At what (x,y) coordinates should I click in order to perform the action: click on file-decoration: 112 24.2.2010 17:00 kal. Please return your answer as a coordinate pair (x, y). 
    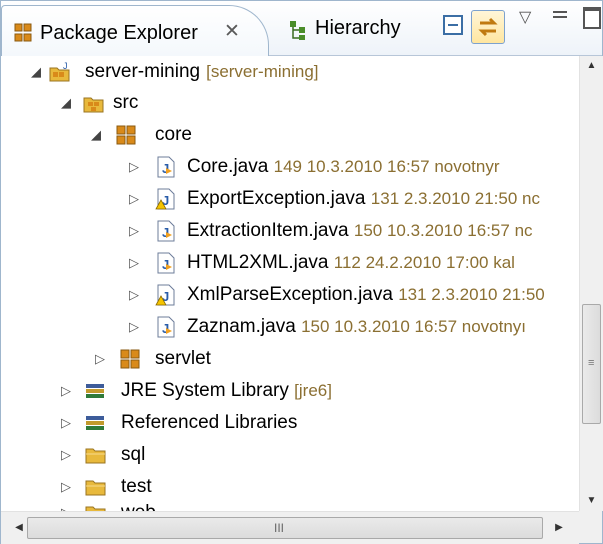
    Looking at the image, I should click on (424, 262).